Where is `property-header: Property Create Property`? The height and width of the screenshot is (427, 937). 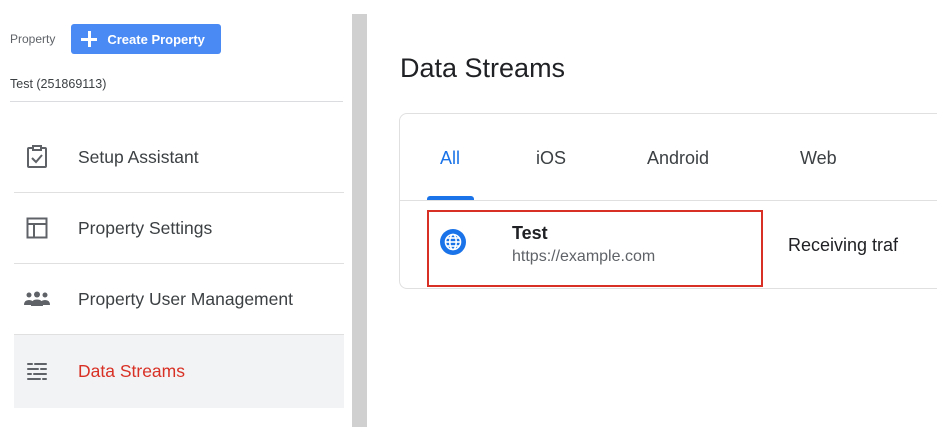 property-header: Property Create Property is located at coordinates (115, 39).